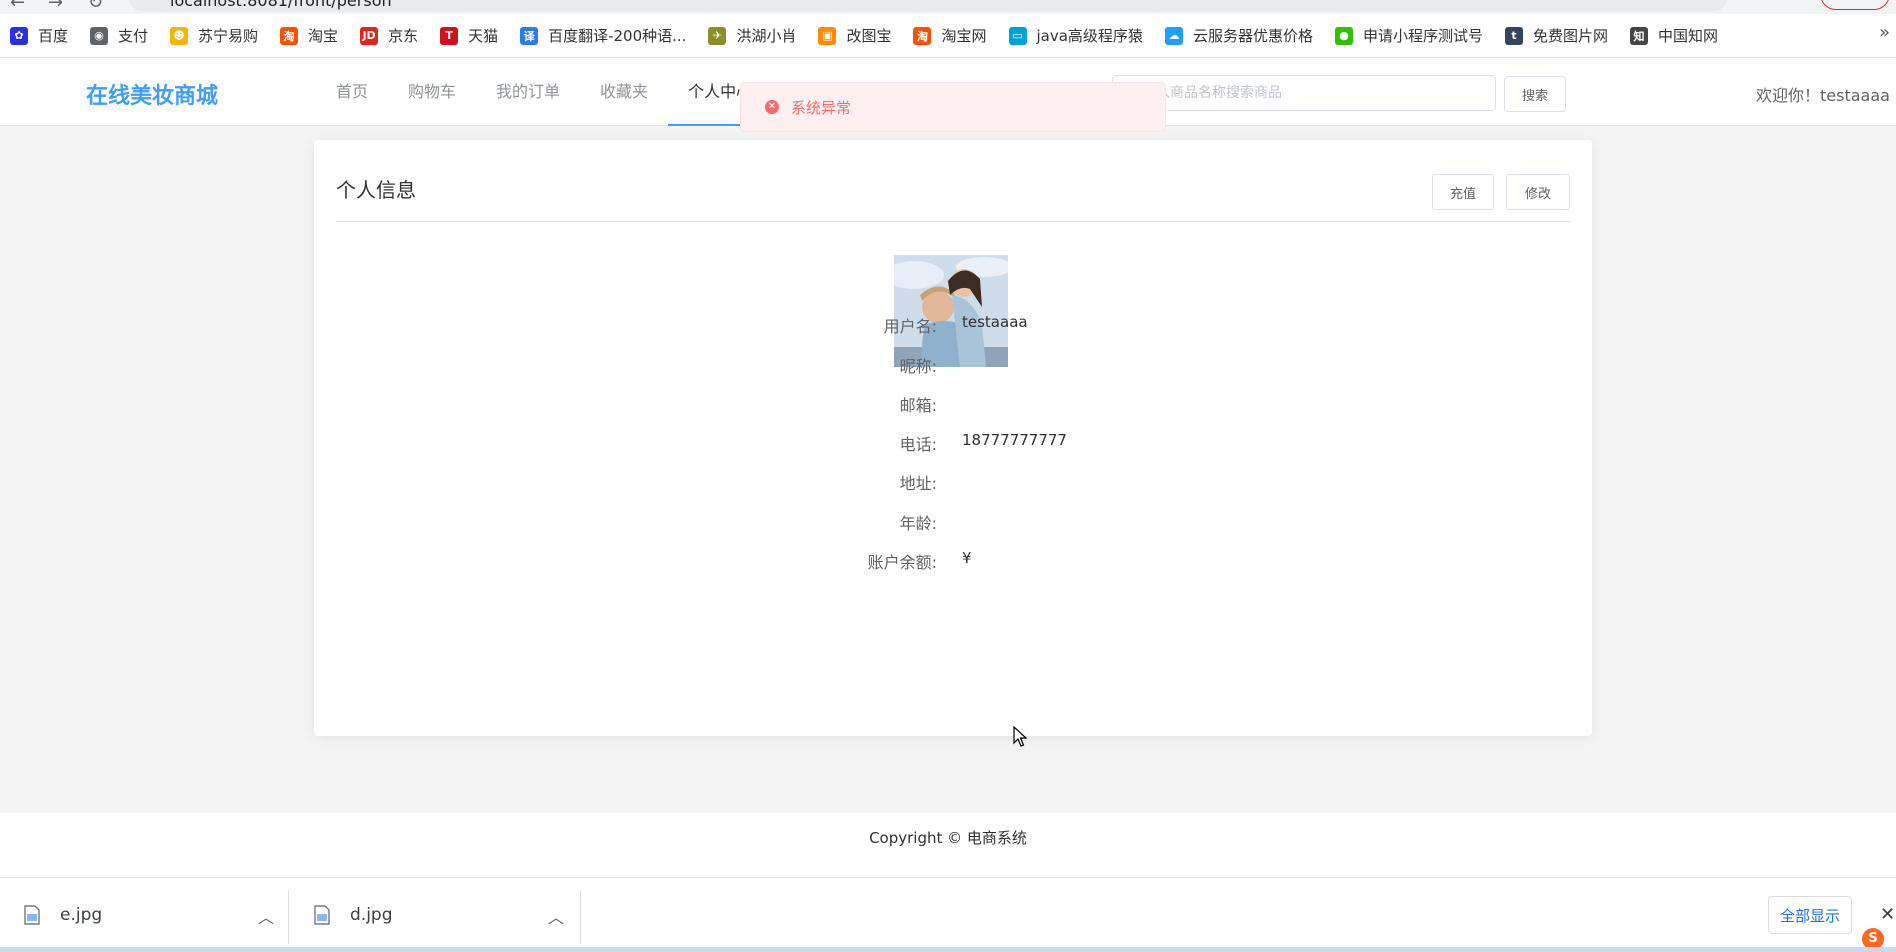 The image size is (1896, 952). Describe the element at coordinates (440, 915) in the screenshot. I see `download-item: d.jpg ︿` at that location.